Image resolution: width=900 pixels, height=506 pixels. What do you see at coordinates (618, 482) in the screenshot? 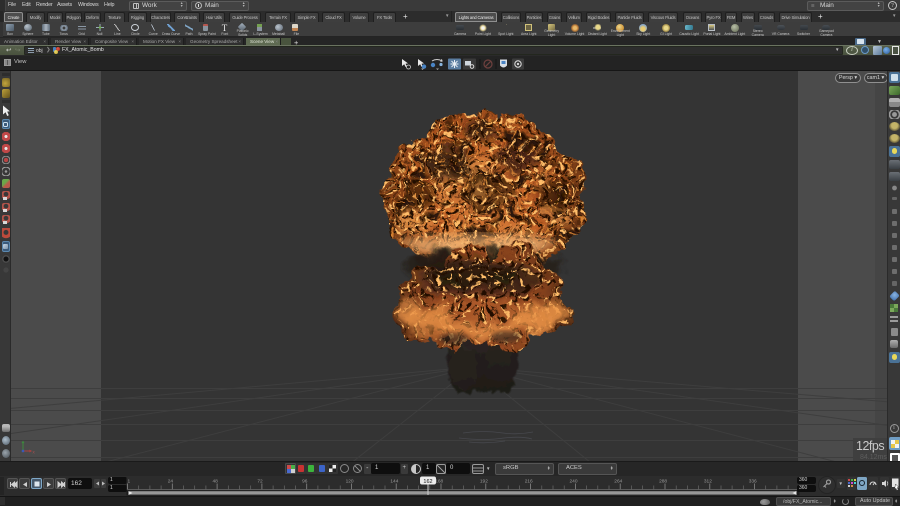
I see `svg-text: 264` at bounding box center [618, 482].